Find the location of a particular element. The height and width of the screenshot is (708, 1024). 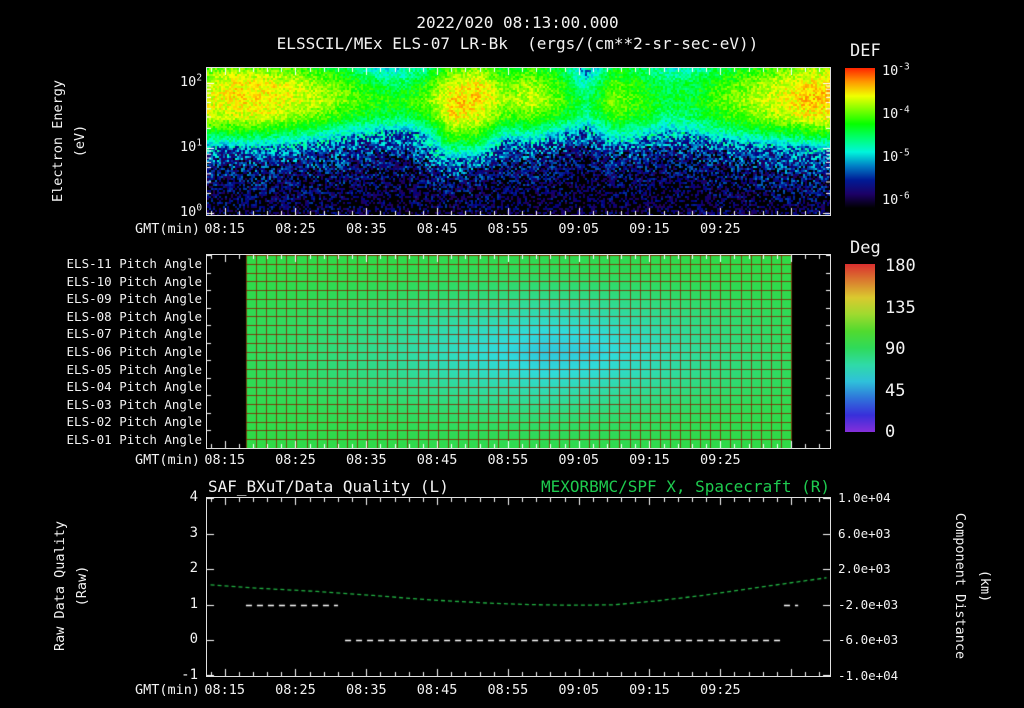

time-tick-top-09:05: 09:05 is located at coordinates (578, 229).